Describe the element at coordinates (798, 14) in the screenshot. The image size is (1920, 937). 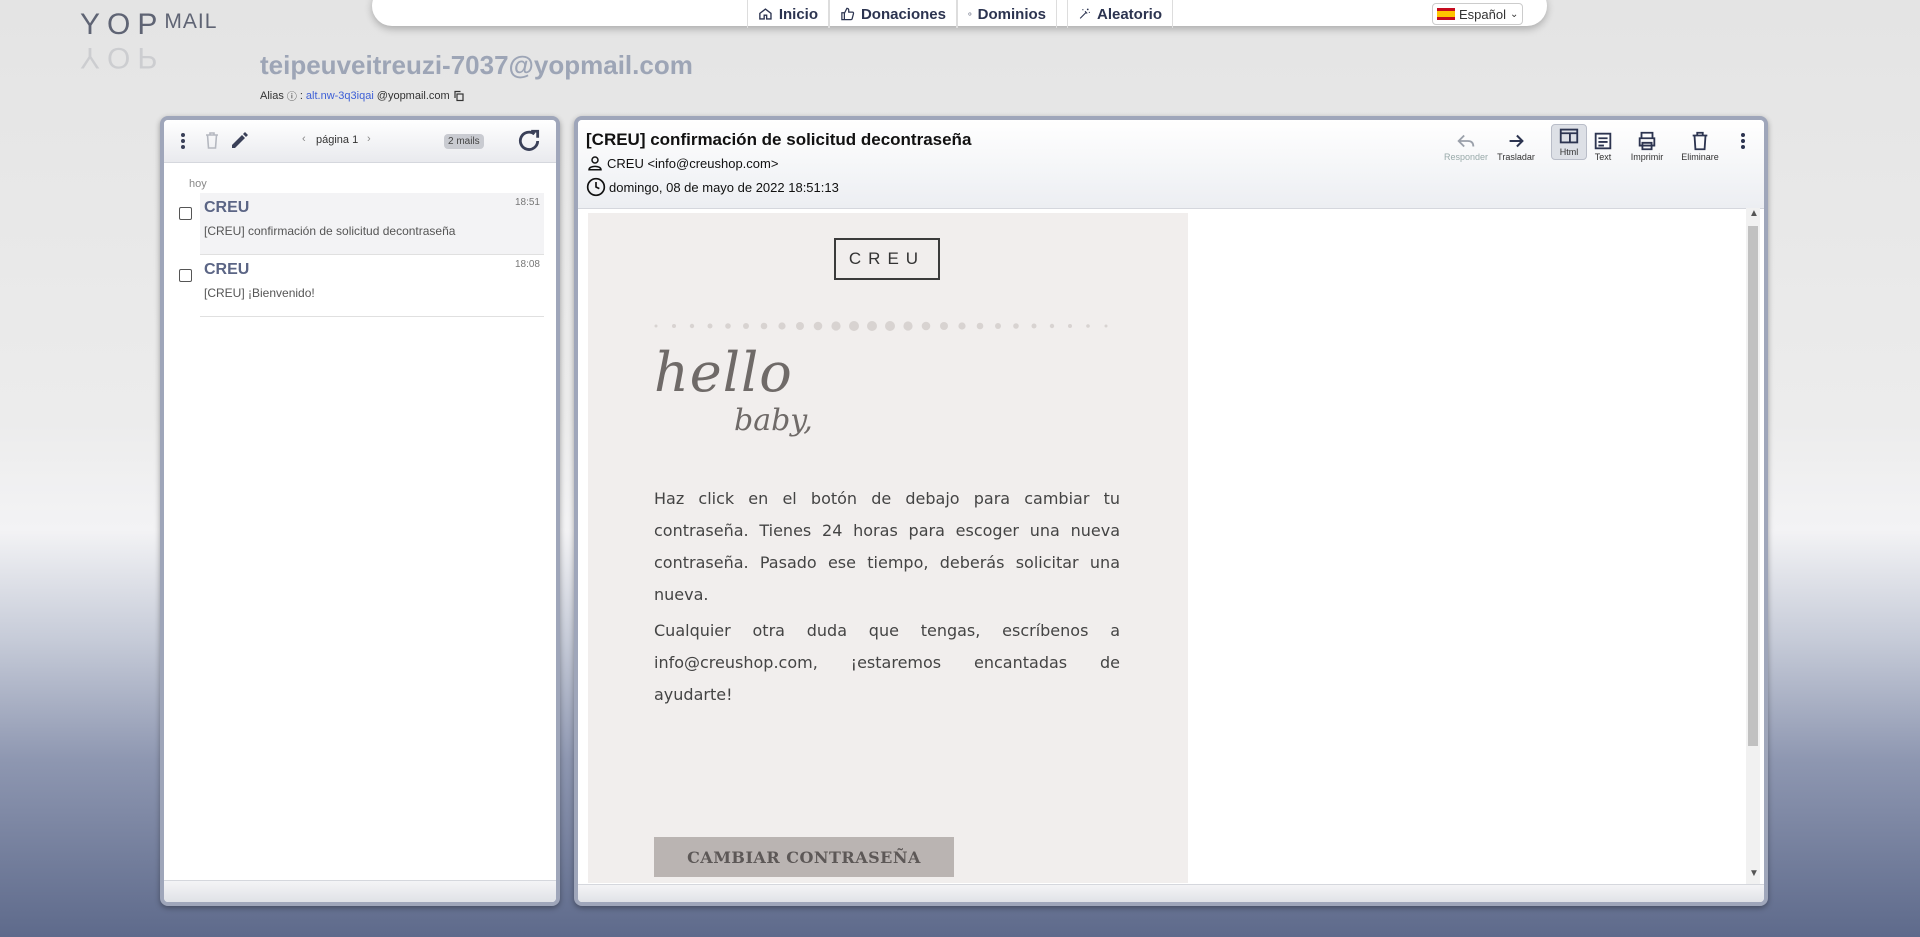
I see `nav-inicio-label: Inicio` at that location.